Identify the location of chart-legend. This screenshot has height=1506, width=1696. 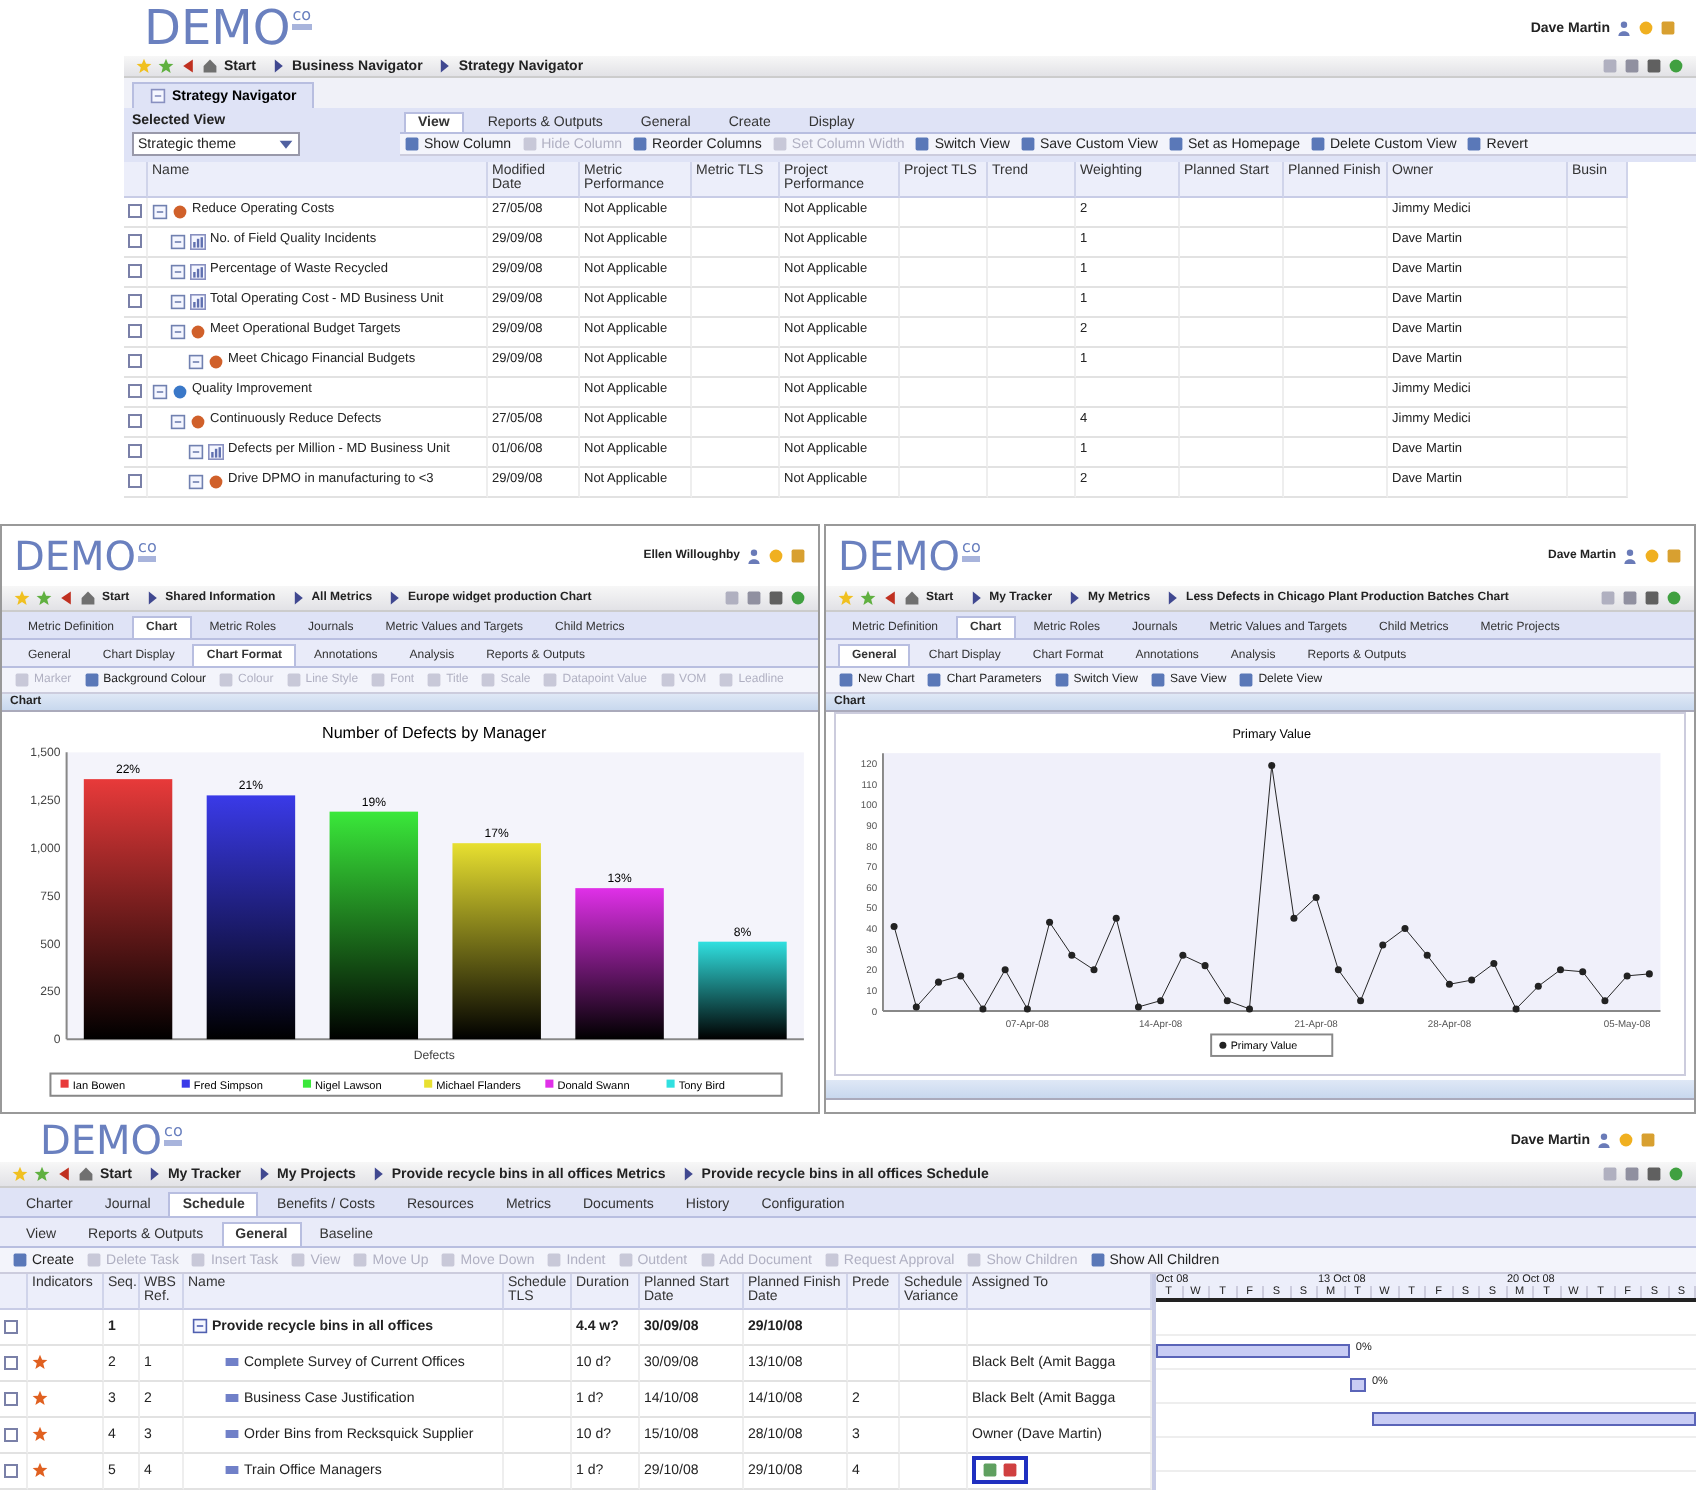
(1272, 1045).